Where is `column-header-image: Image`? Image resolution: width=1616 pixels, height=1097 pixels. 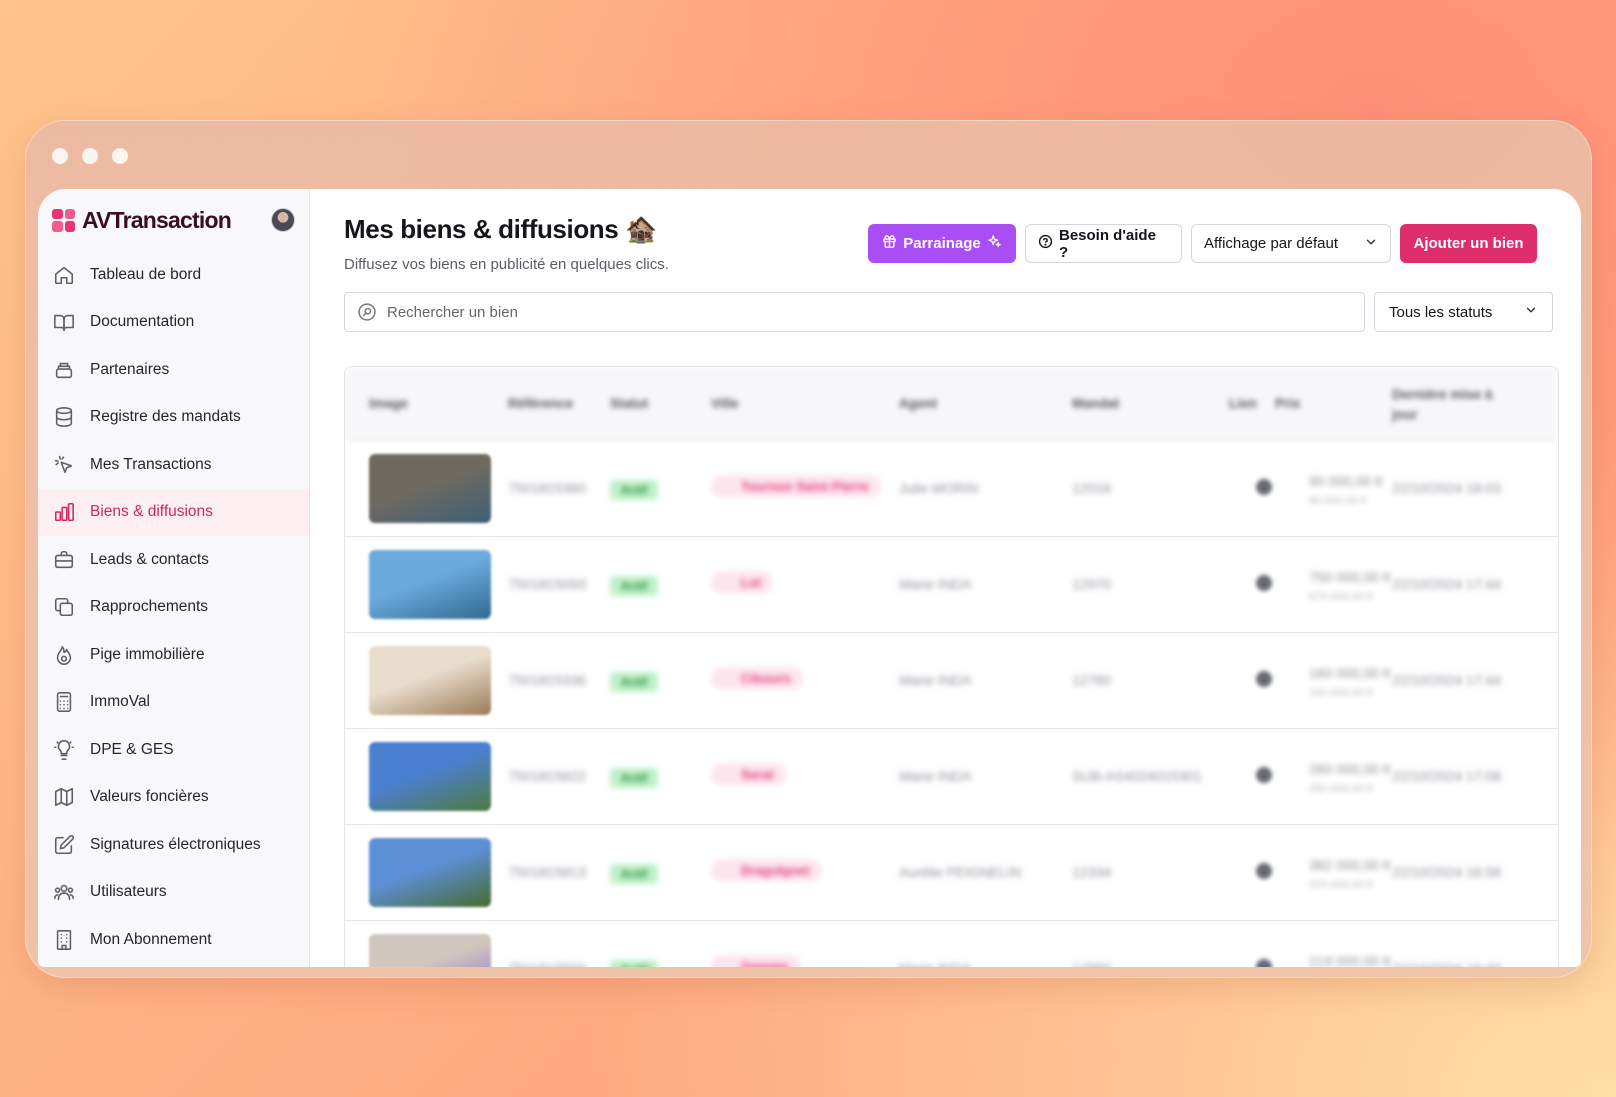 column-header-image: Image is located at coordinates (388, 403).